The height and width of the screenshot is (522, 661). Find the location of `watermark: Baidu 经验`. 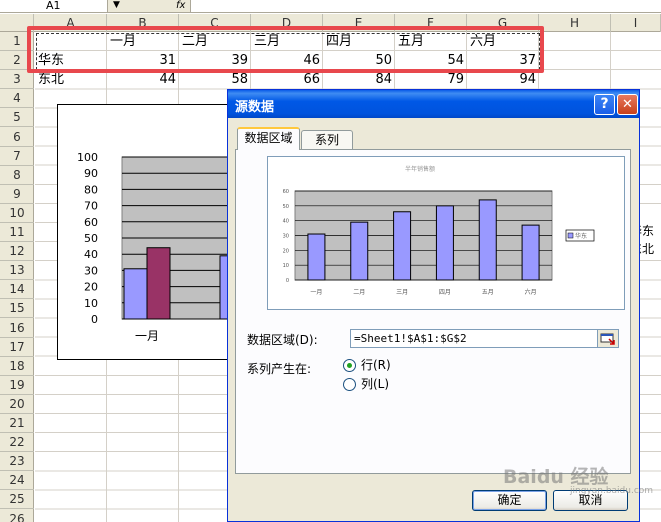

watermark: Baidu 经验 is located at coordinates (556, 477).